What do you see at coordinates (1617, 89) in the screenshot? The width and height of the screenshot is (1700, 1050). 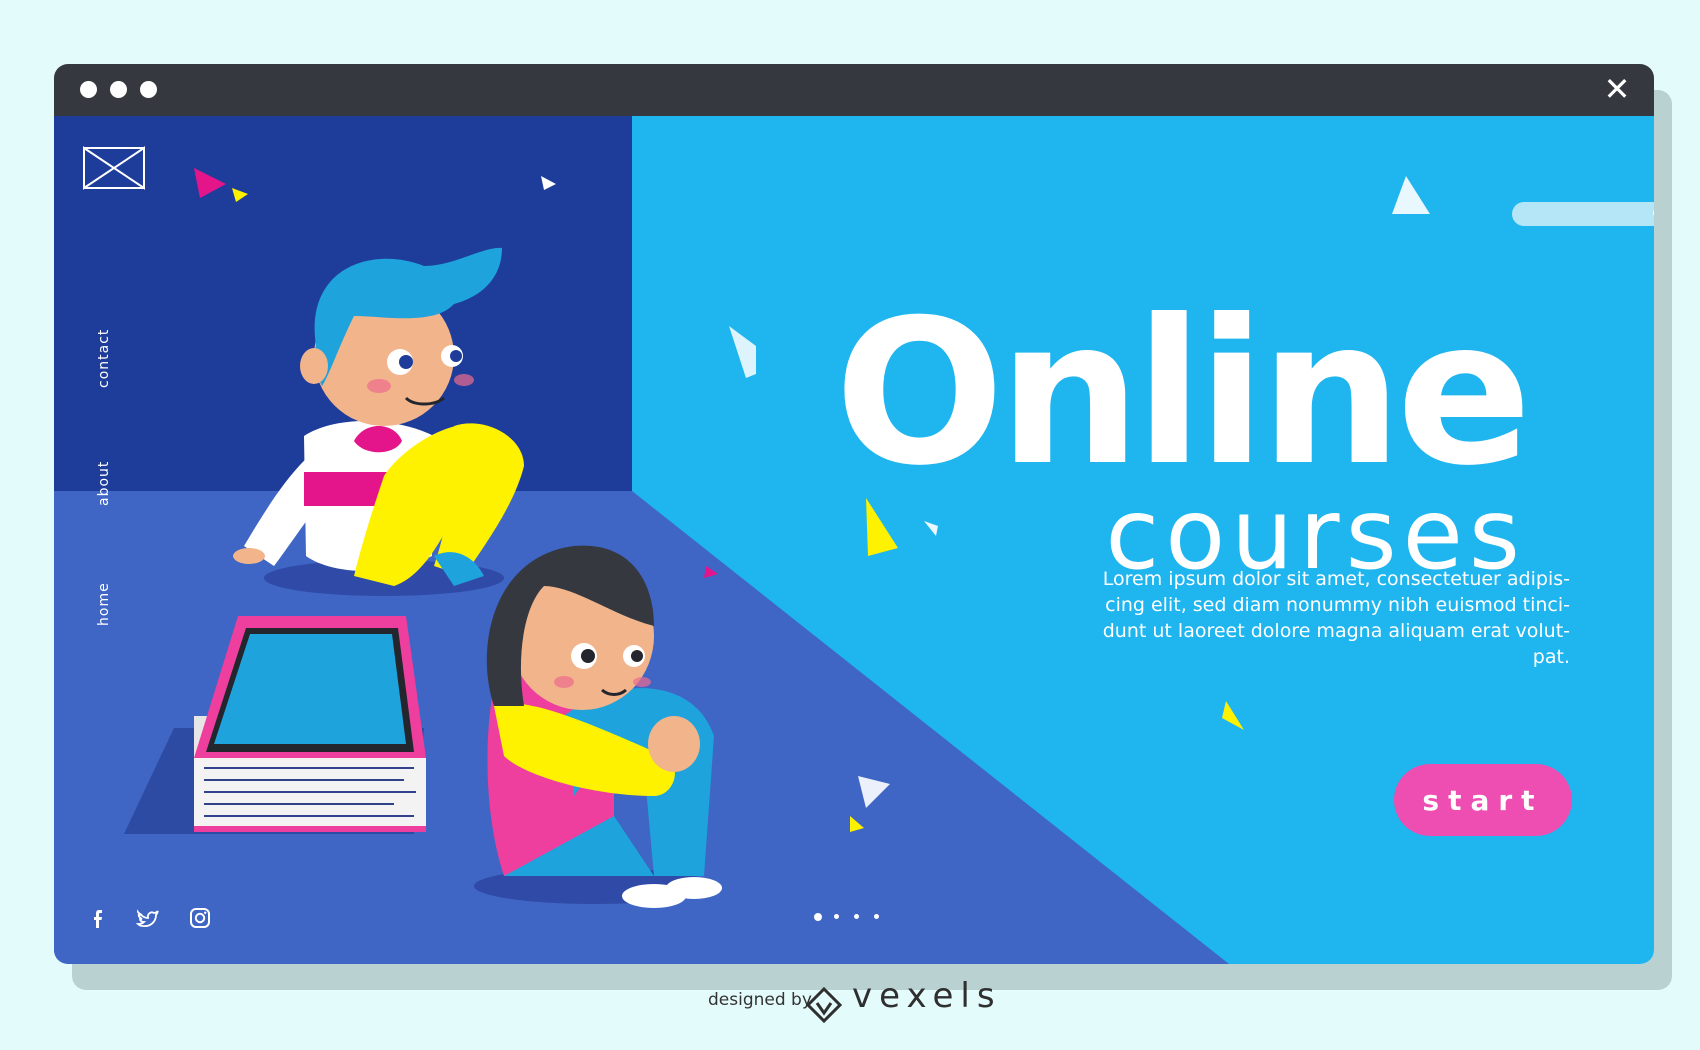 I see `close-icon: ✕` at bounding box center [1617, 89].